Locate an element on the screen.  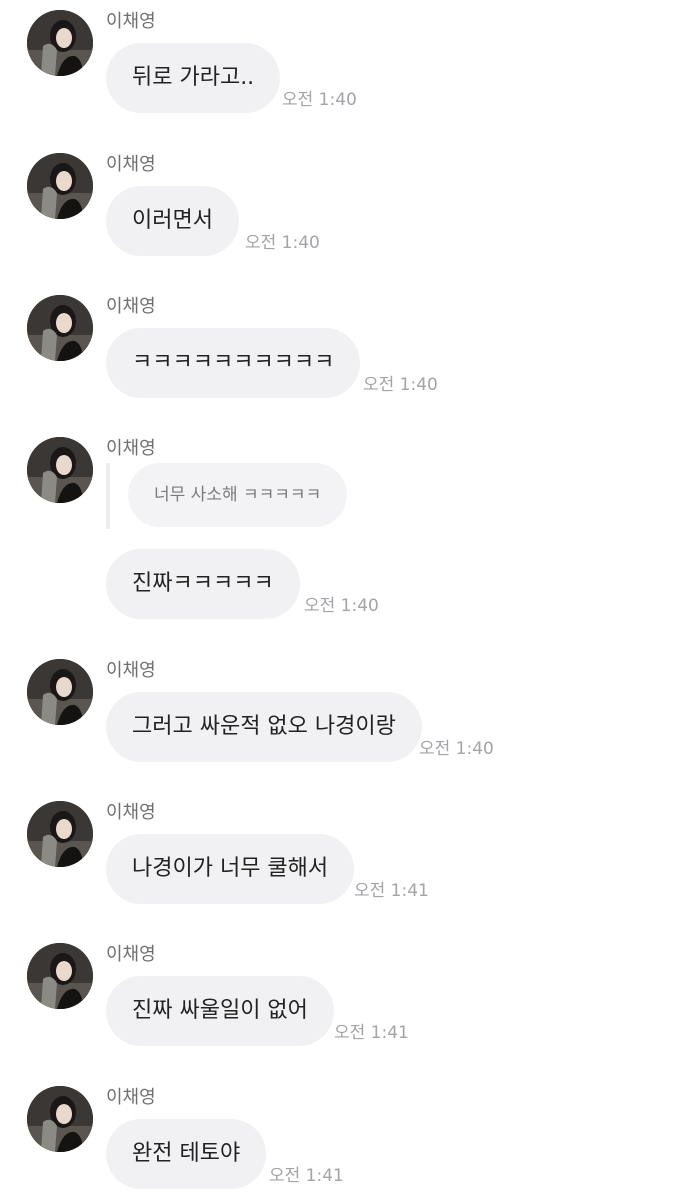
message-bubble: 그러고 싸운적 없오 나경이랑 is located at coordinates (264, 727).